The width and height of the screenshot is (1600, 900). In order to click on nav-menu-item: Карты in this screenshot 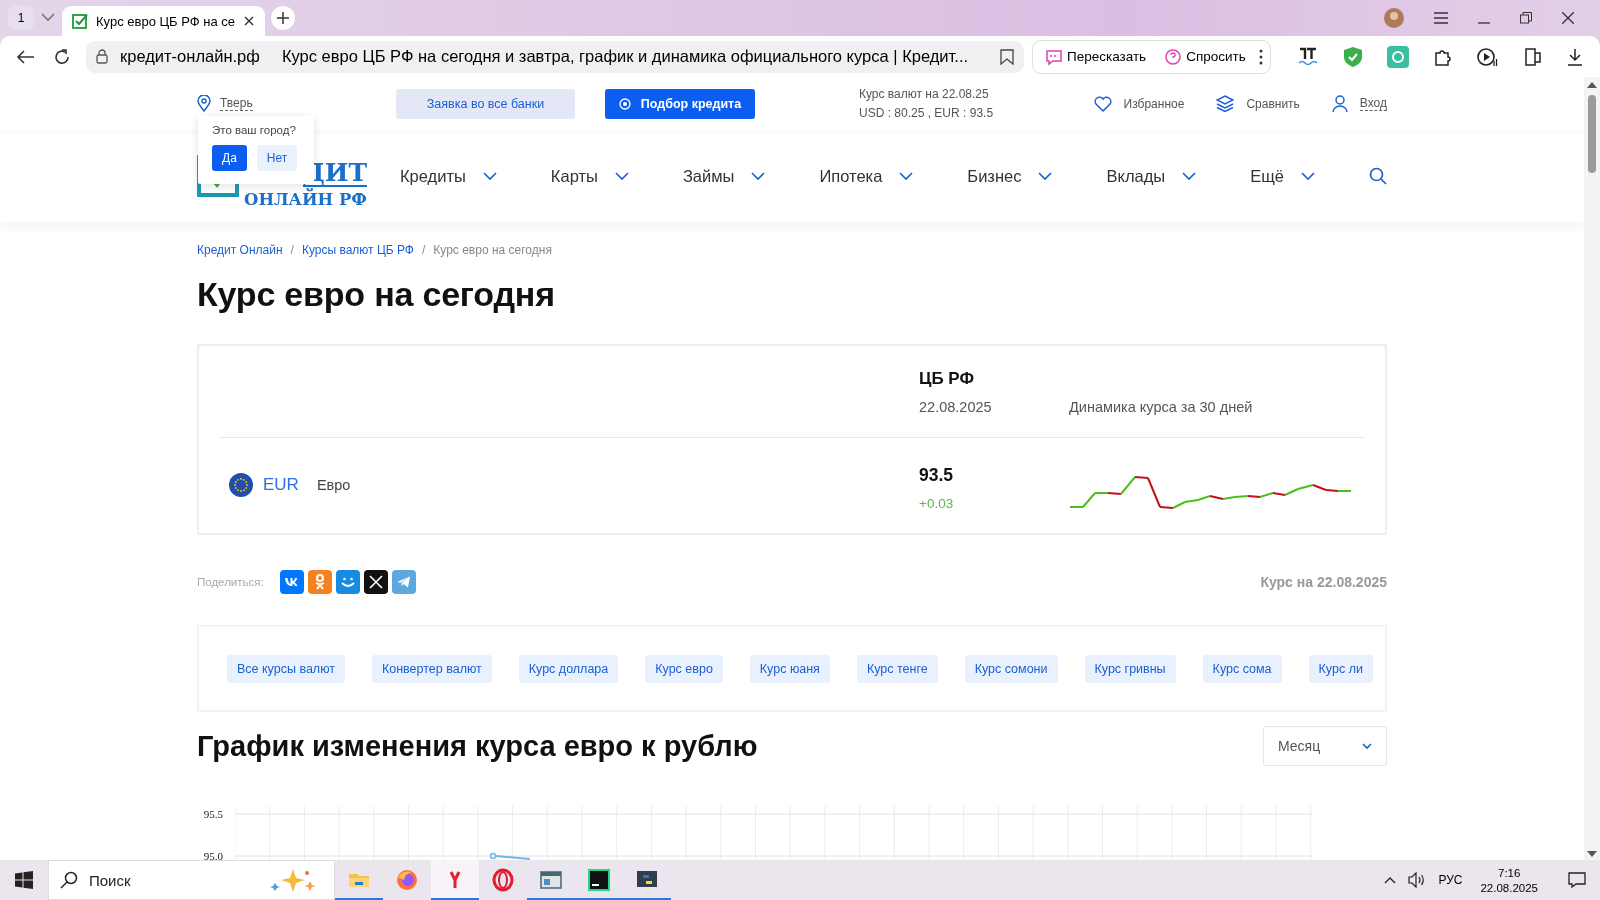, I will do `click(590, 176)`.